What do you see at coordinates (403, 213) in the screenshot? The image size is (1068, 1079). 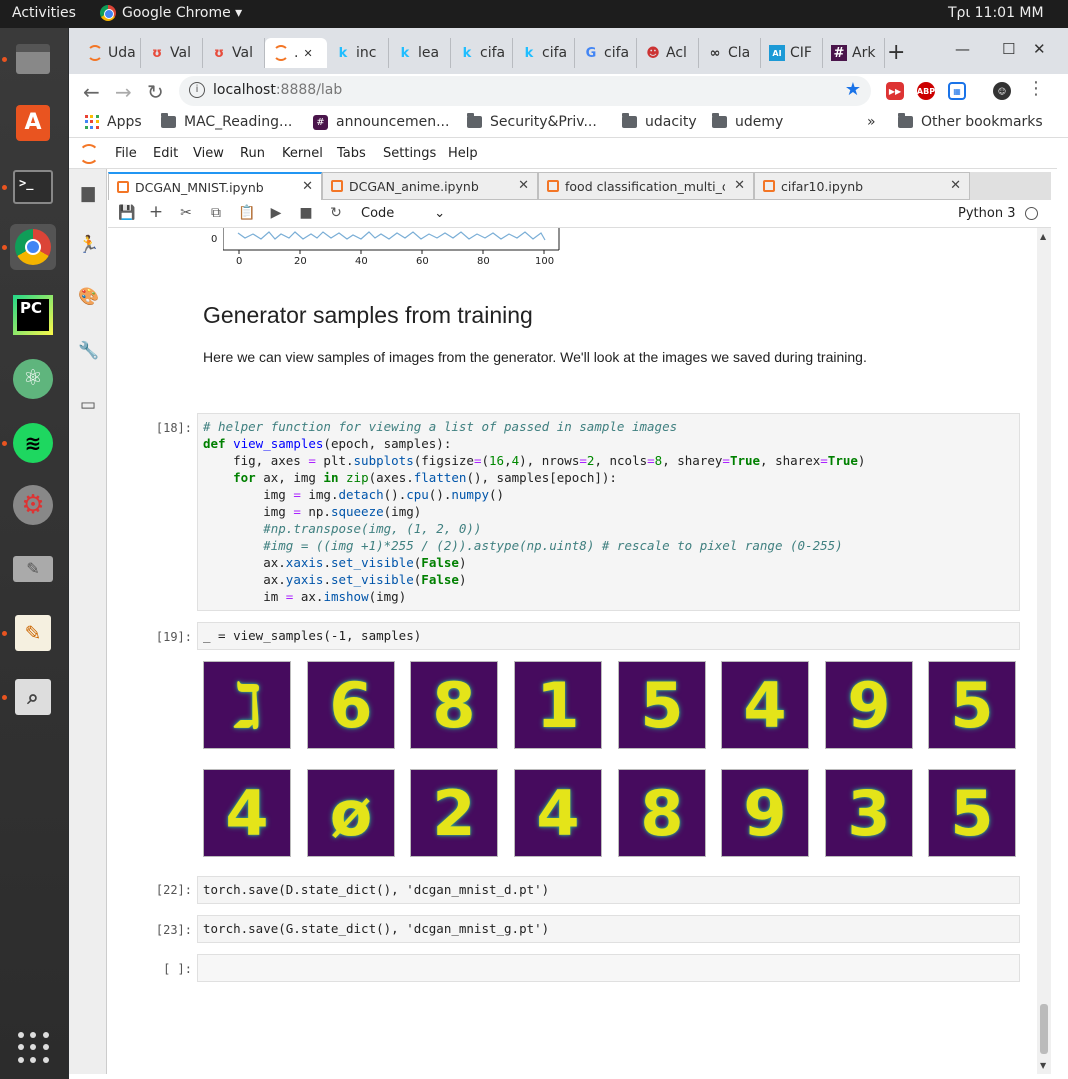 I see `cell-type-select: Code ⌄` at bounding box center [403, 213].